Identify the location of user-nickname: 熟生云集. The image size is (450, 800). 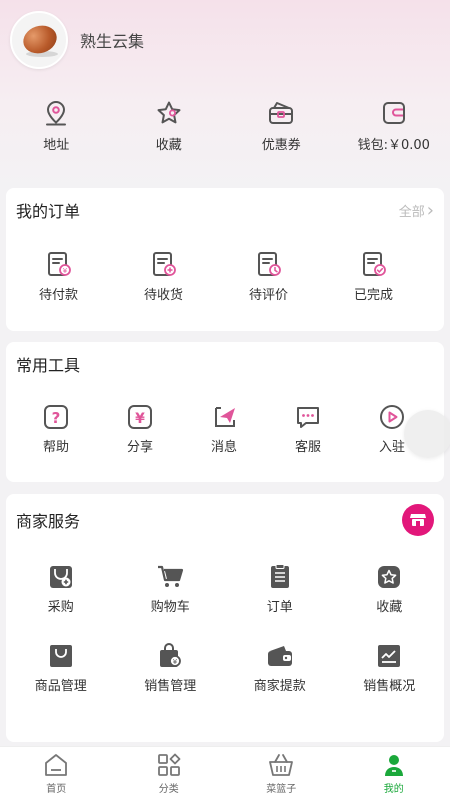
(112, 41).